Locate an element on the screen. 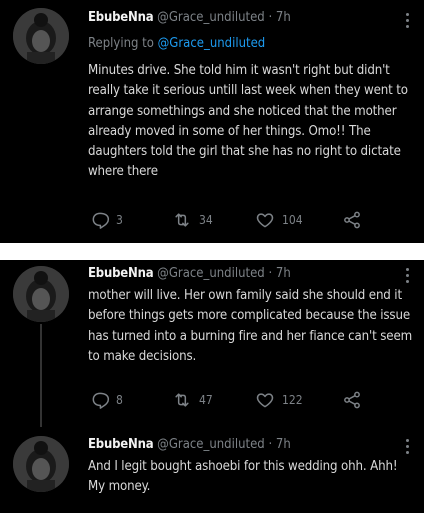 This screenshot has width=424, height=513. retweet-count: 47 is located at coordinates (206, 400).